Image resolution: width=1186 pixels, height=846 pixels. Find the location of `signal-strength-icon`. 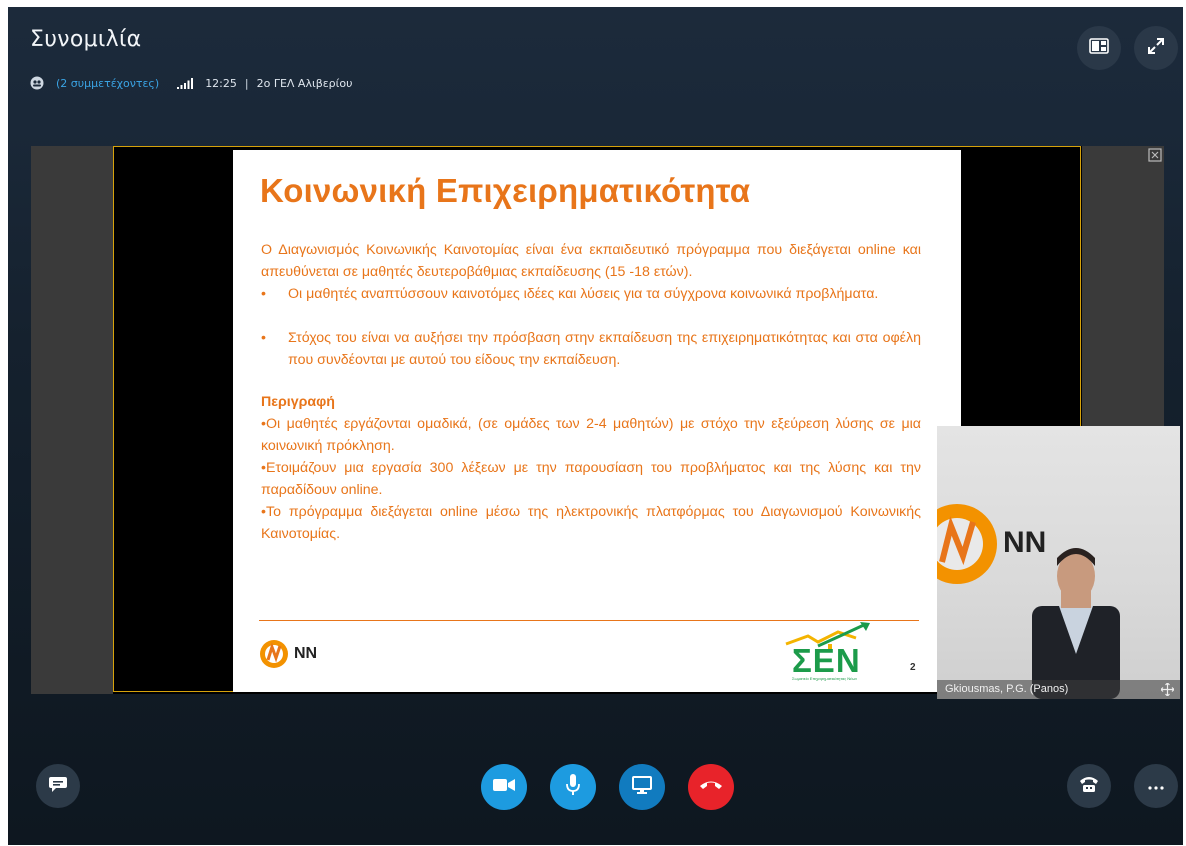

signal-strength-icon is located at coordinates (185, 83).